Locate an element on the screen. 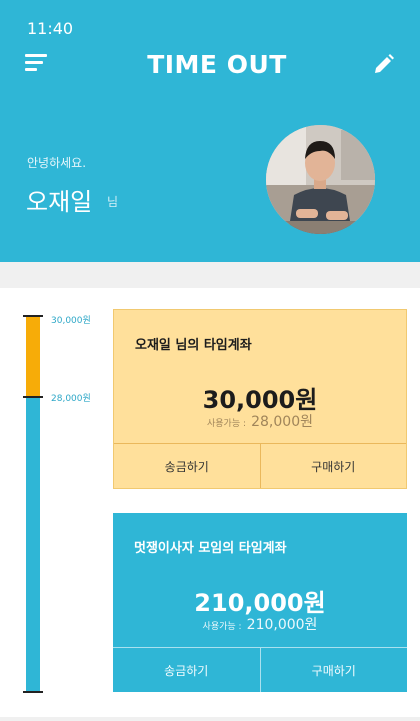 The image size is (420, 721). balance-gauge is located at coordinates (33, 505).